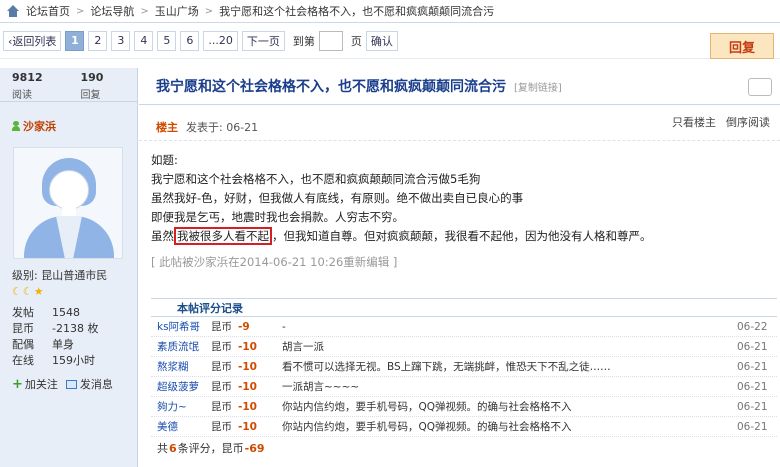  I want to click on rating-reason: 胡言一派, so click(303, 347).